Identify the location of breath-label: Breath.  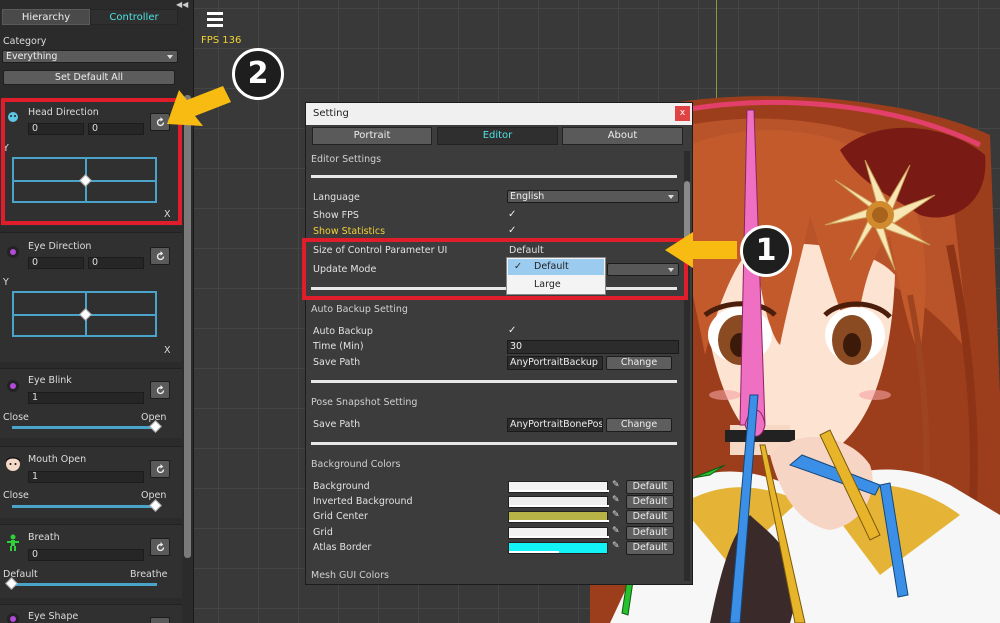
(44, 537).